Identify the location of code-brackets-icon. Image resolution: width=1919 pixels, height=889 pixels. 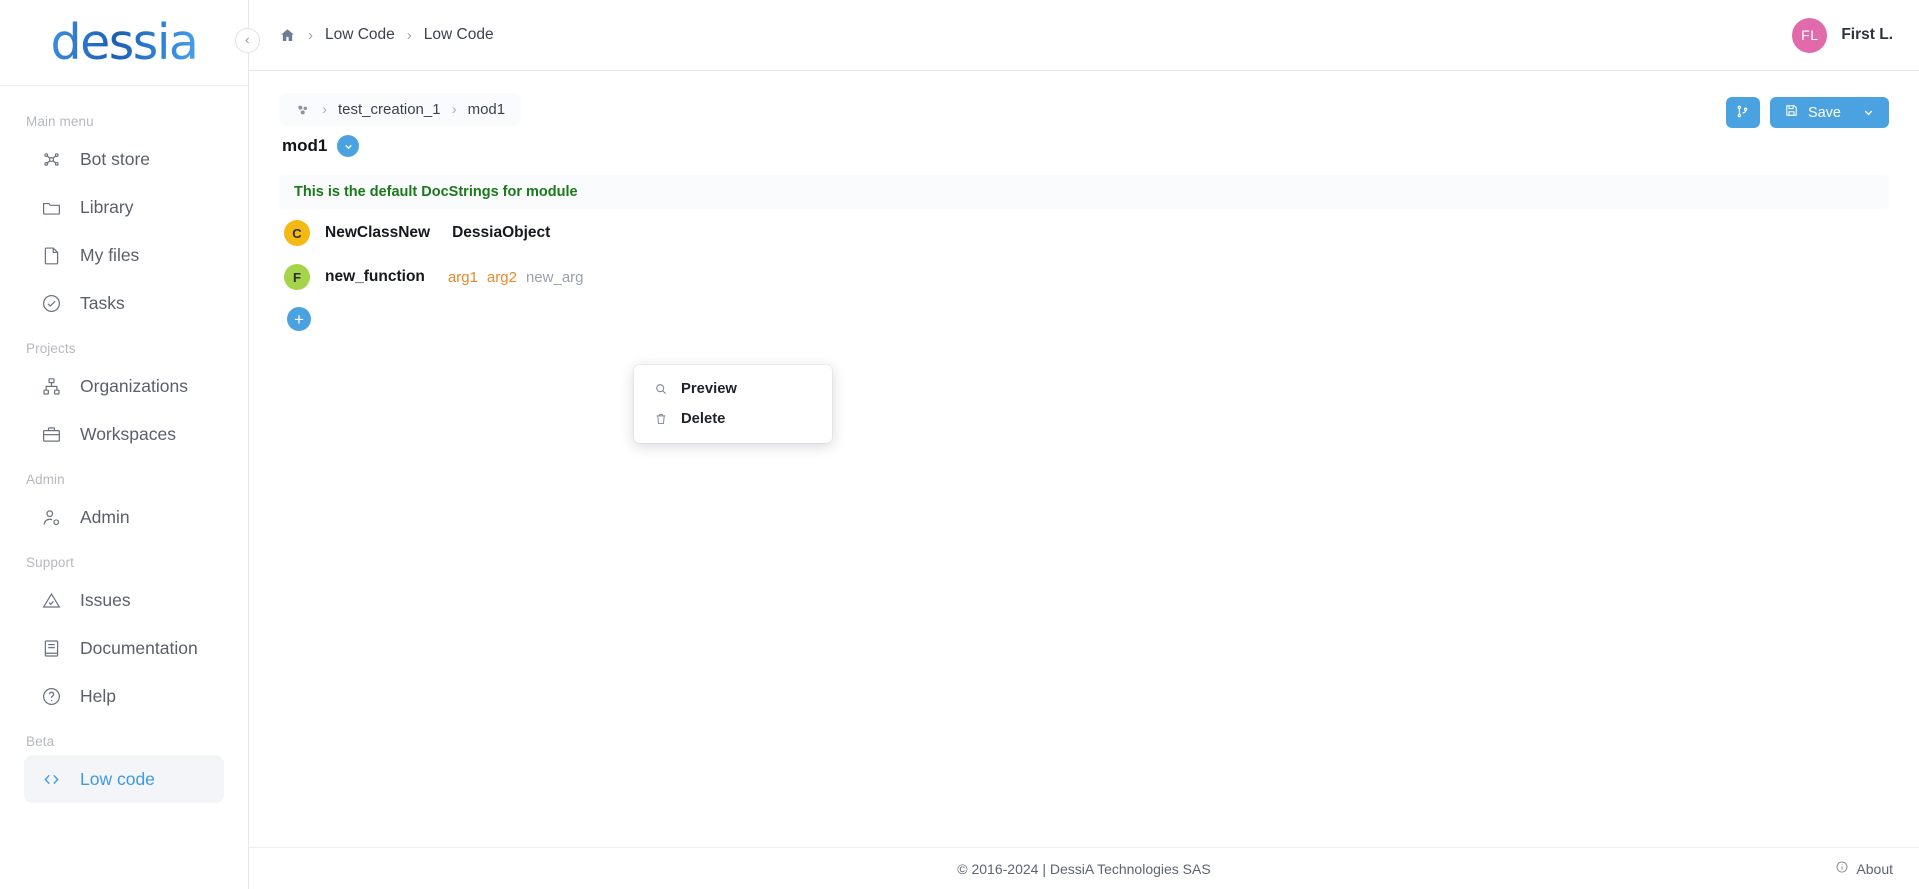
(51, 779).